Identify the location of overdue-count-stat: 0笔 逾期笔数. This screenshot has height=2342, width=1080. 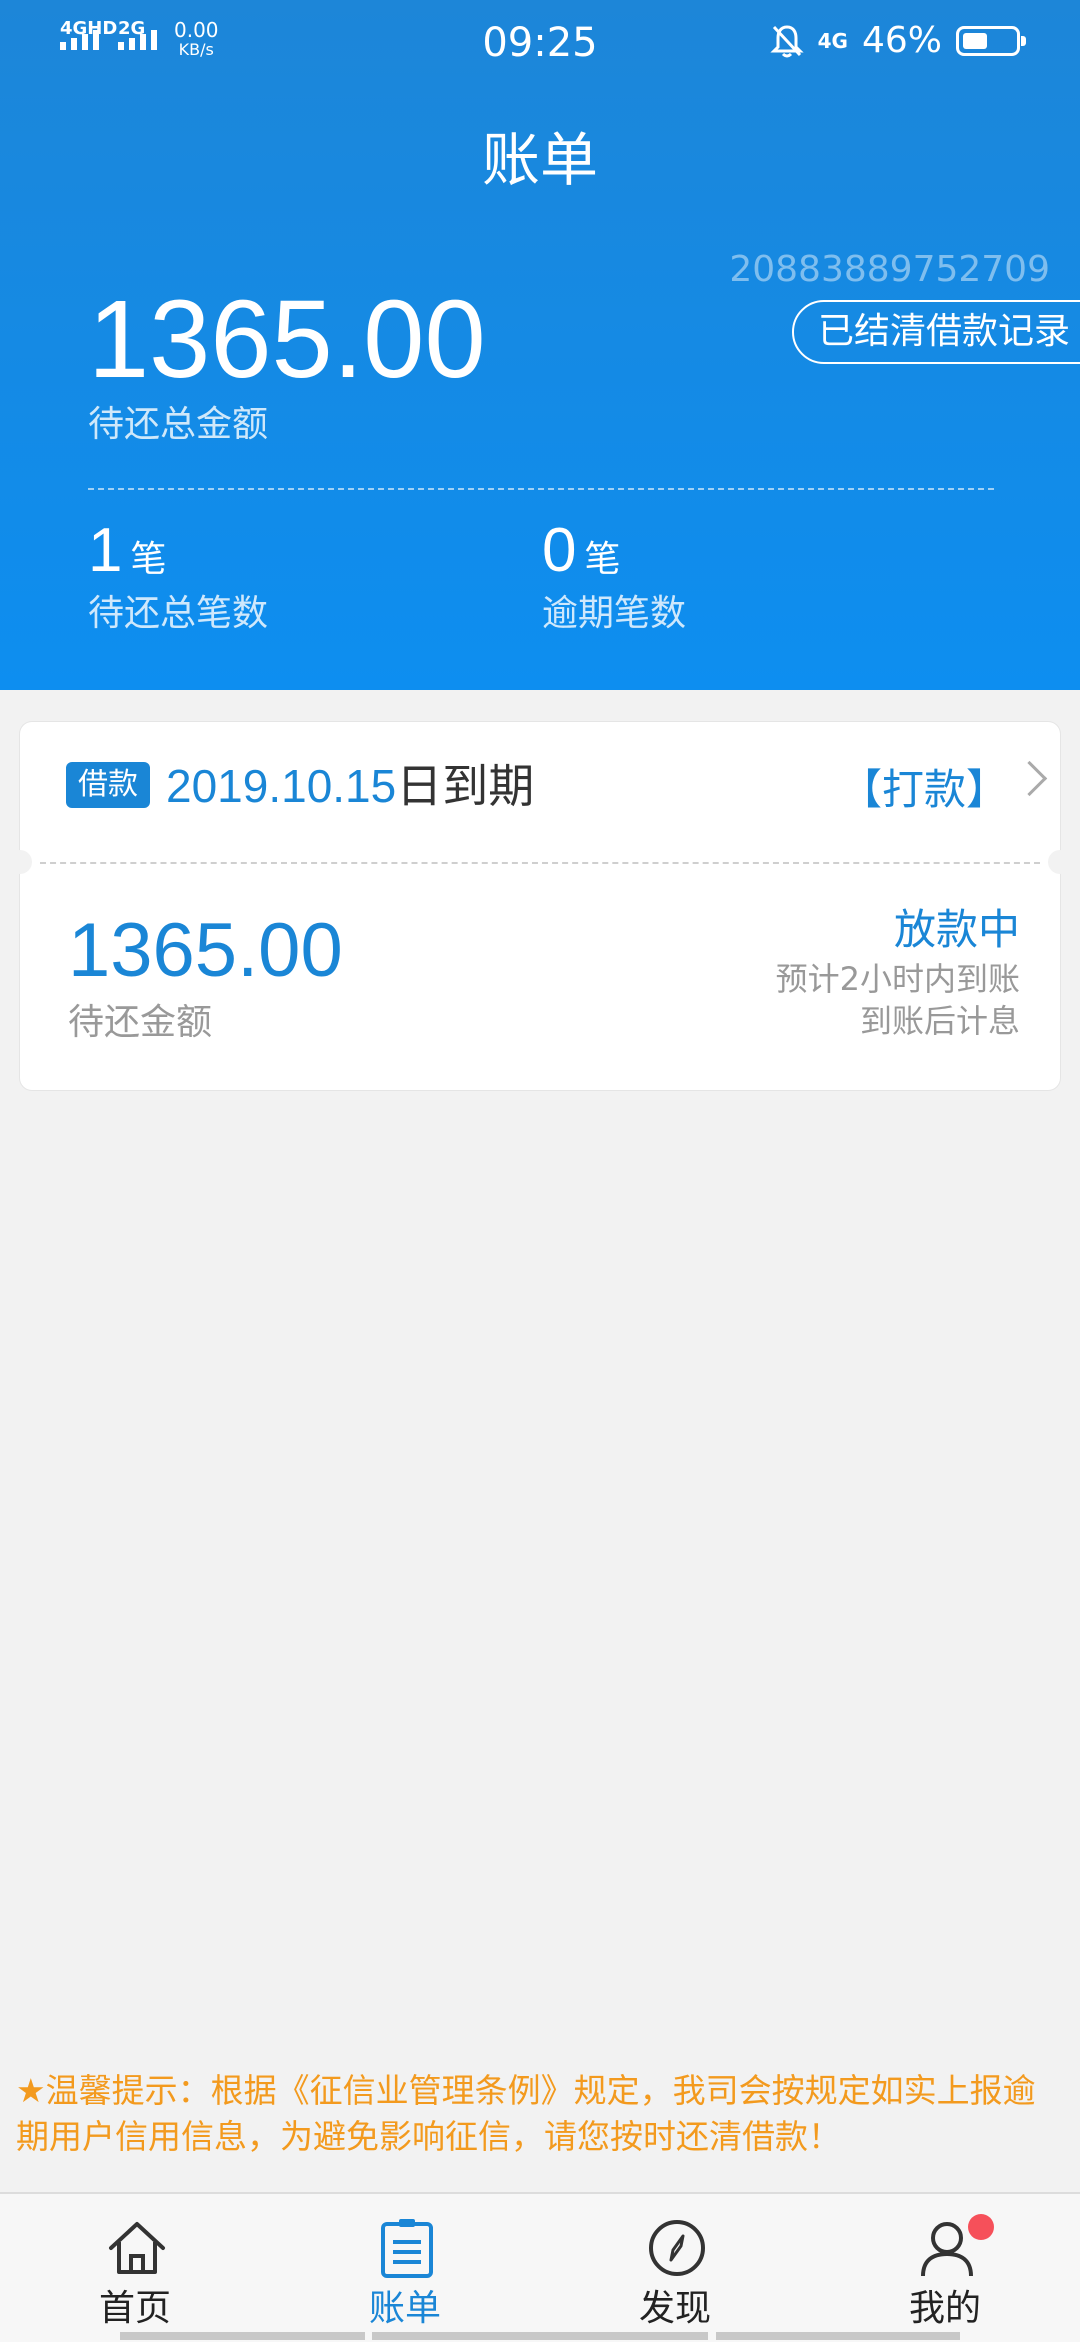
(614, 577).